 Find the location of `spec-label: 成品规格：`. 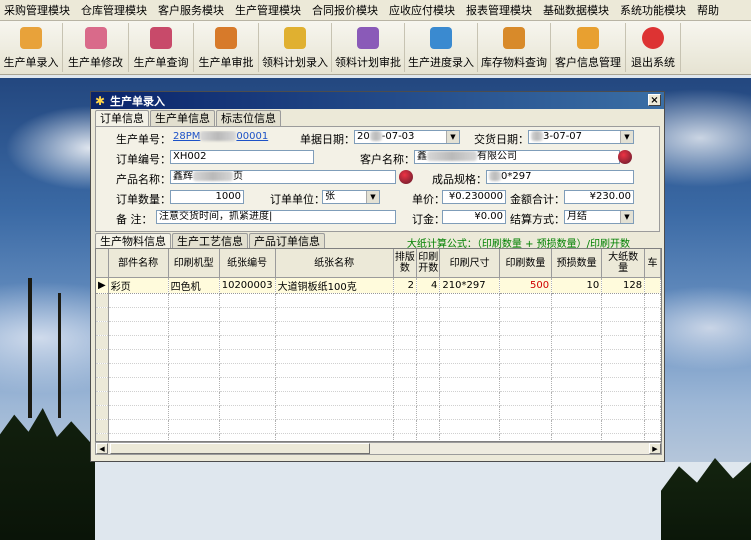

spec-label: 成品规格： is located at coordinates (459, 179).